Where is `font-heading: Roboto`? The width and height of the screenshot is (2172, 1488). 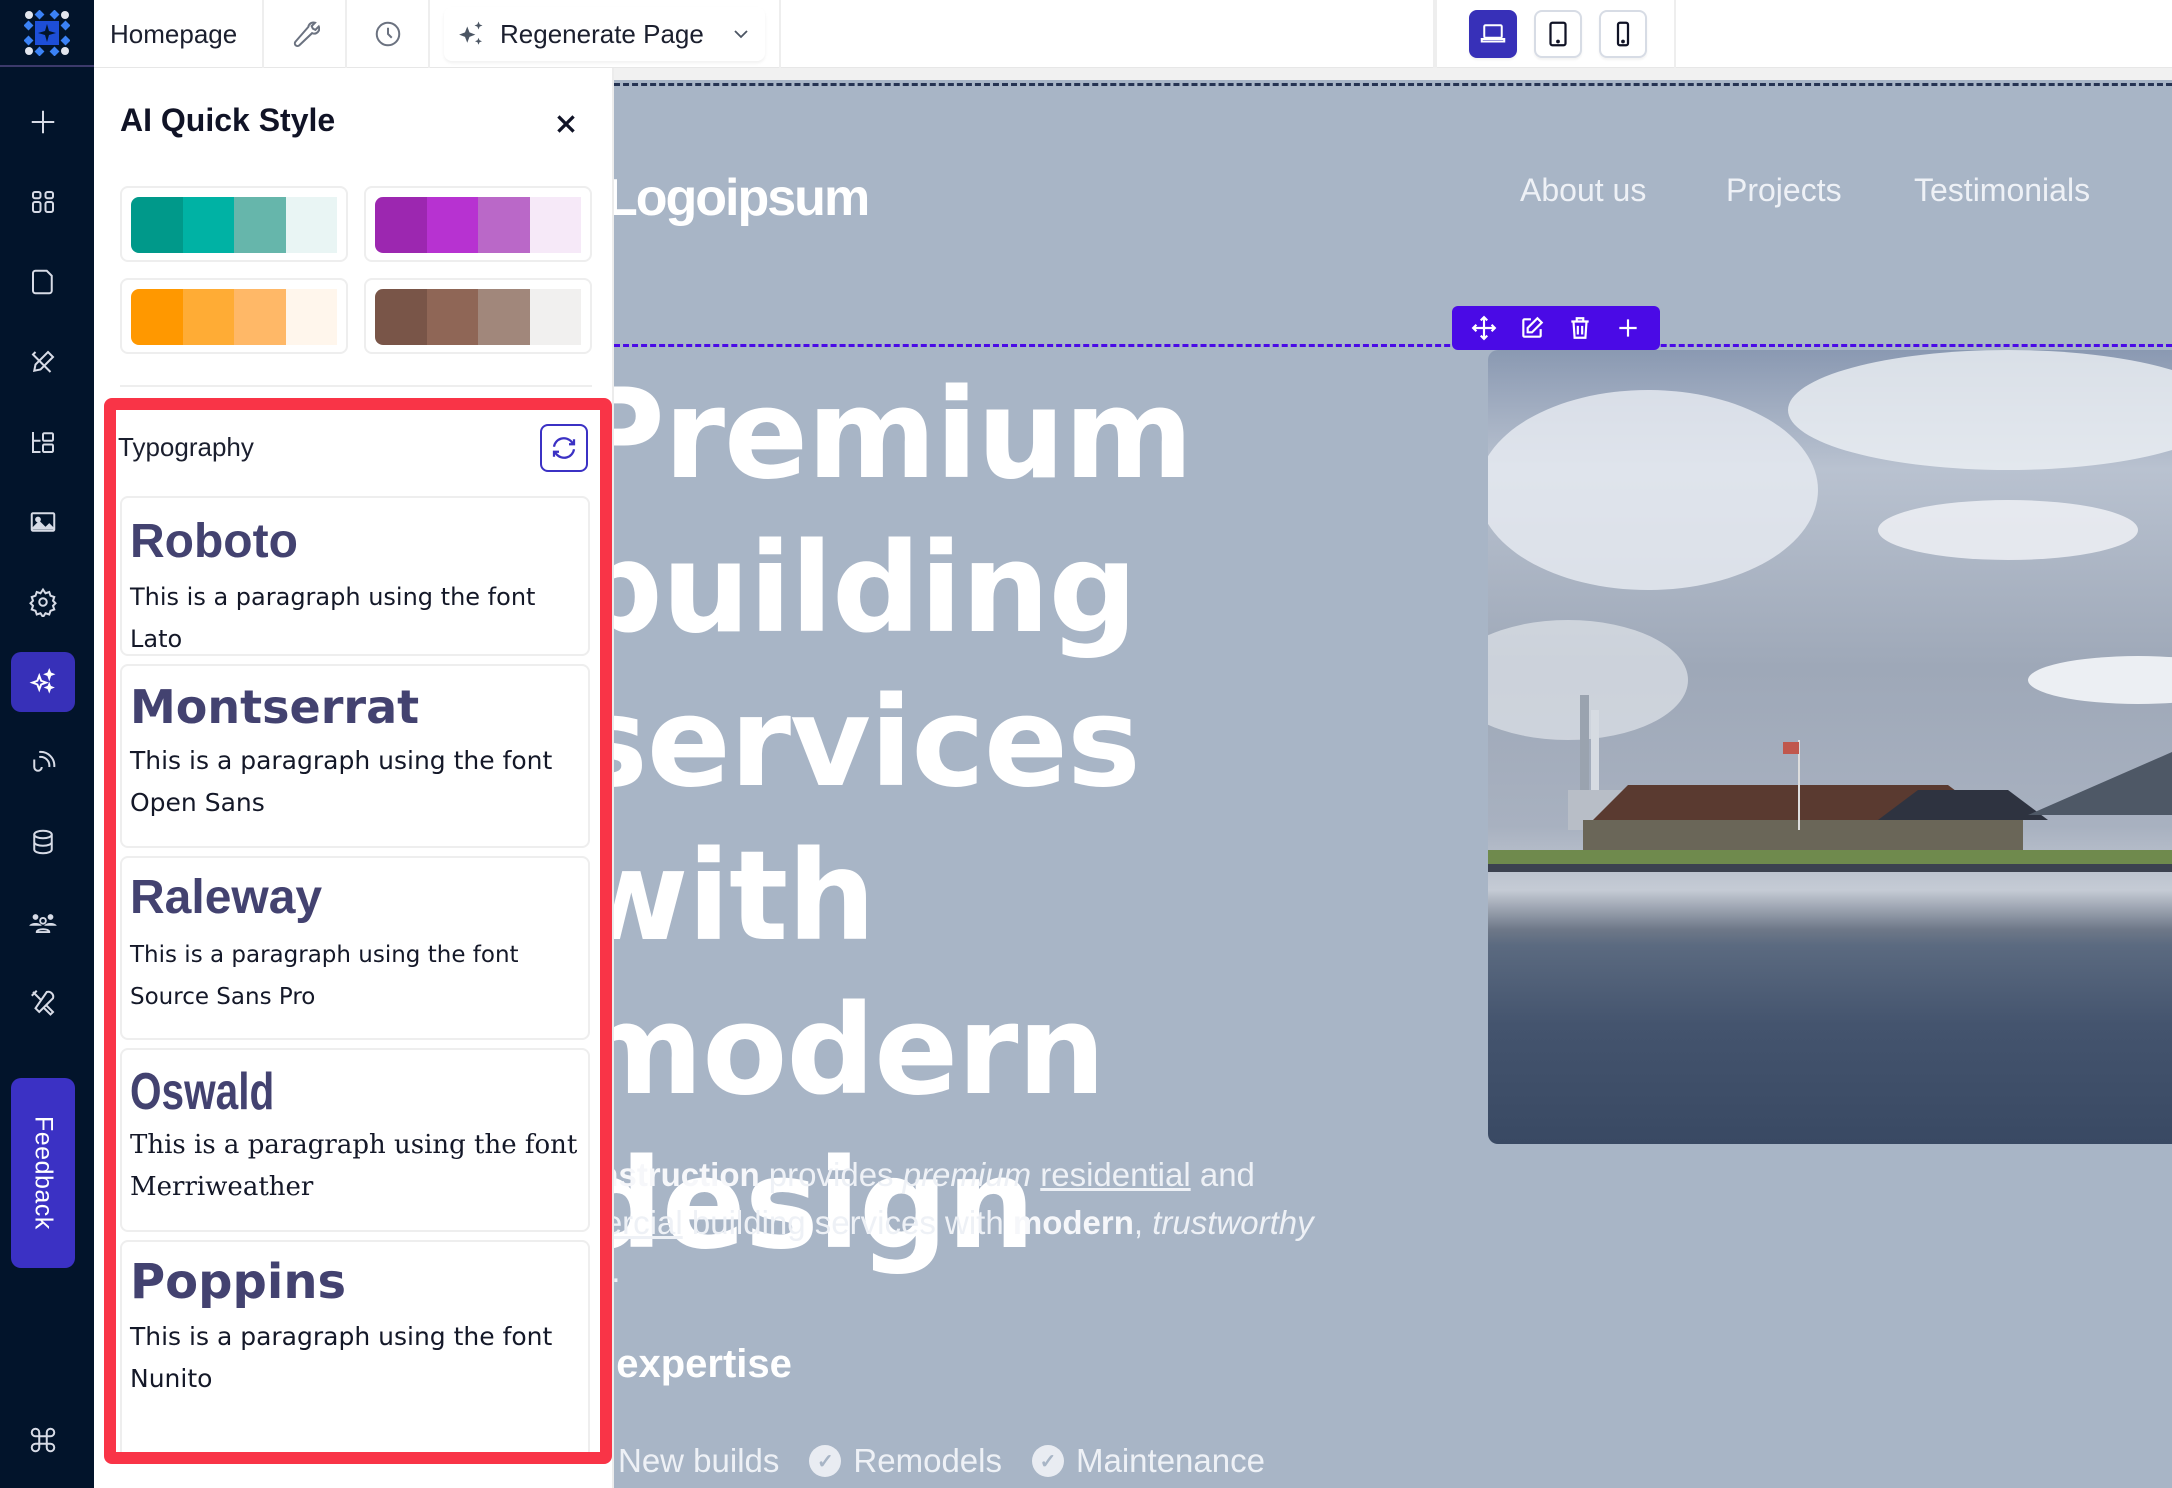 font-heading: Roboto is located at coordinates (214, 541).